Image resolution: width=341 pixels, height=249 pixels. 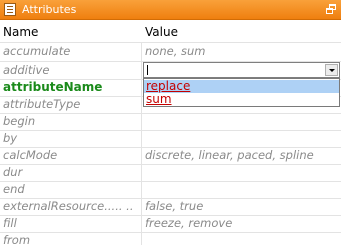 I want to click on dropdown-toggle-button, so click(x=331, y=70).